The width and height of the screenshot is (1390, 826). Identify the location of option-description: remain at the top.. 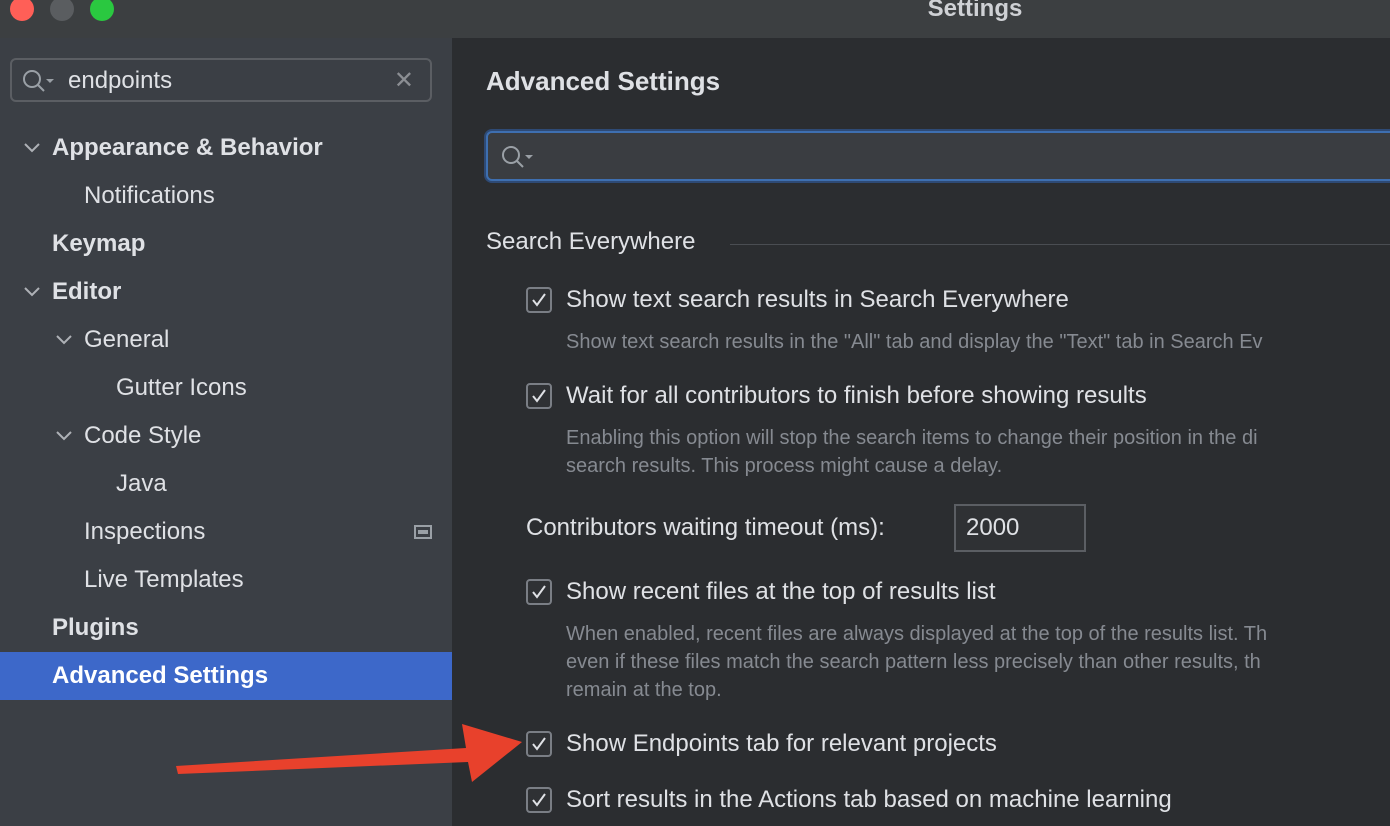
(644, 690).